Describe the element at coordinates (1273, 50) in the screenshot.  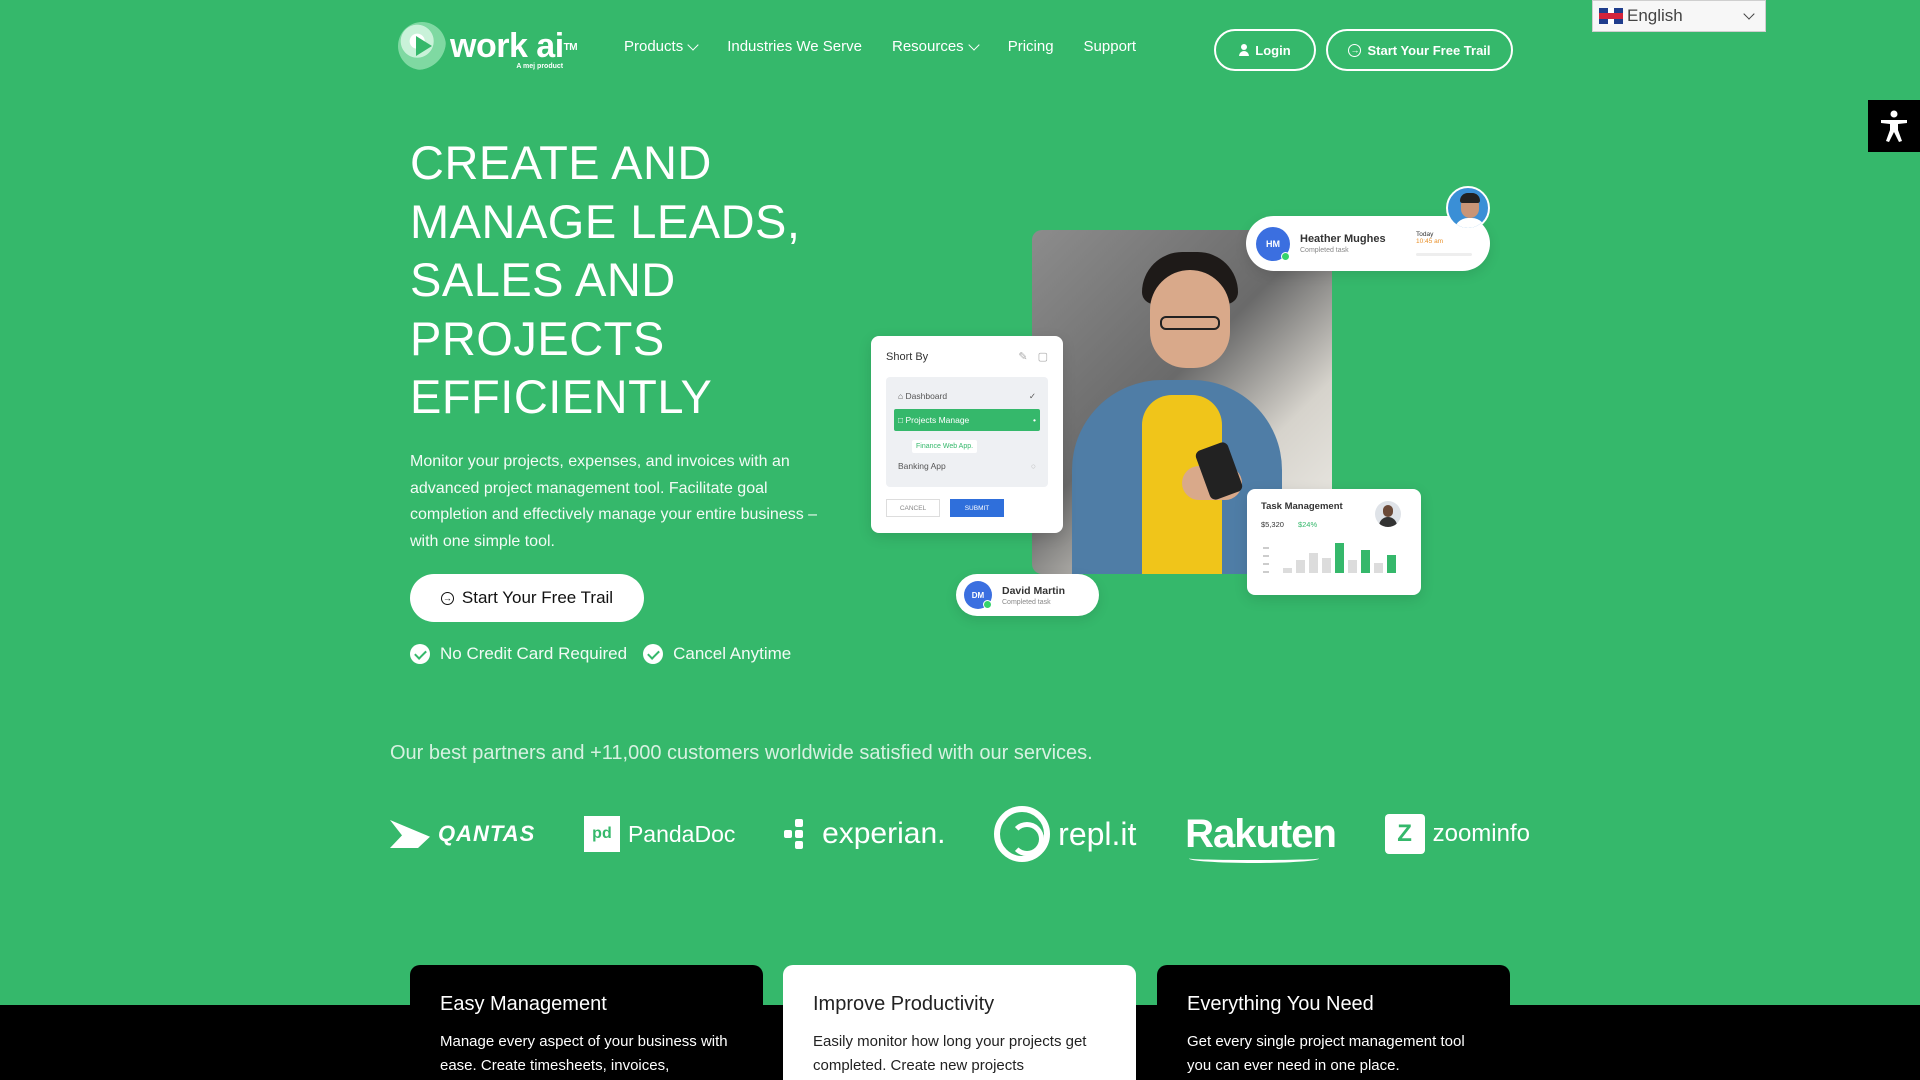
I see `login-label: Login` at that location.